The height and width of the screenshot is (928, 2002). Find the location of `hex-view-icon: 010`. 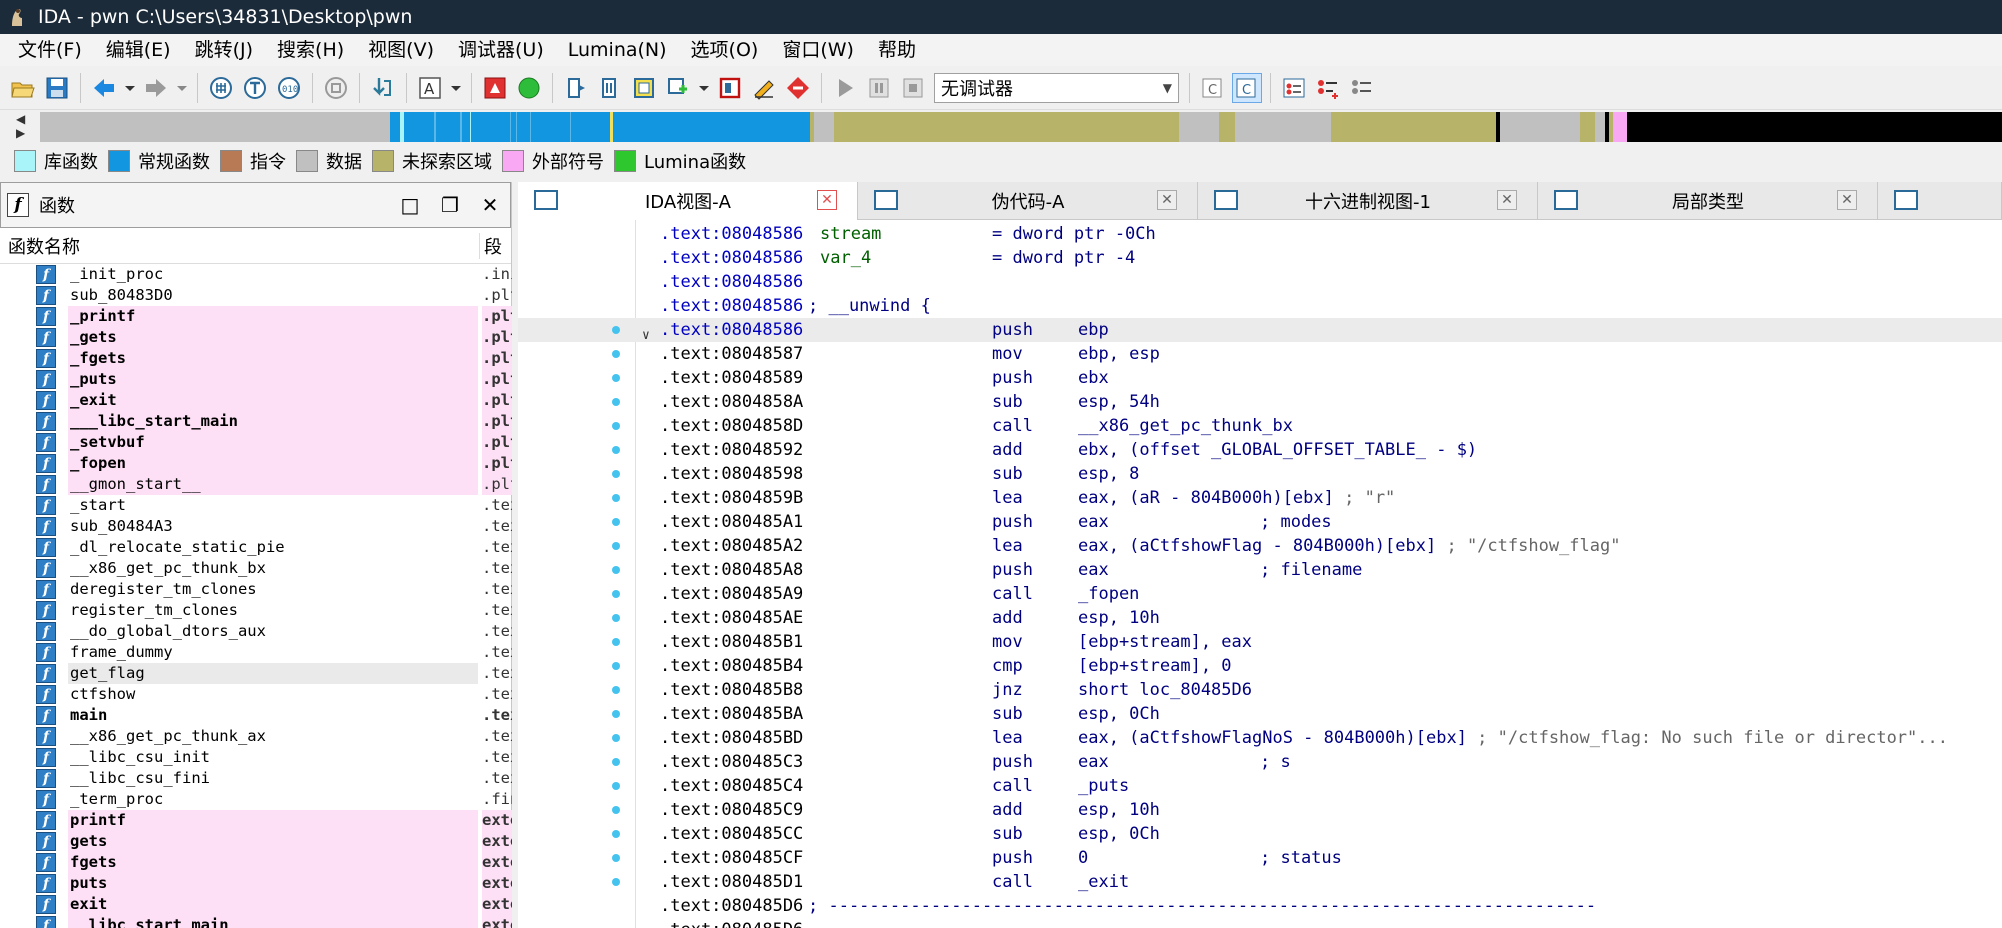

hex-view-icon: 010 is located at coordinates (289, 88).